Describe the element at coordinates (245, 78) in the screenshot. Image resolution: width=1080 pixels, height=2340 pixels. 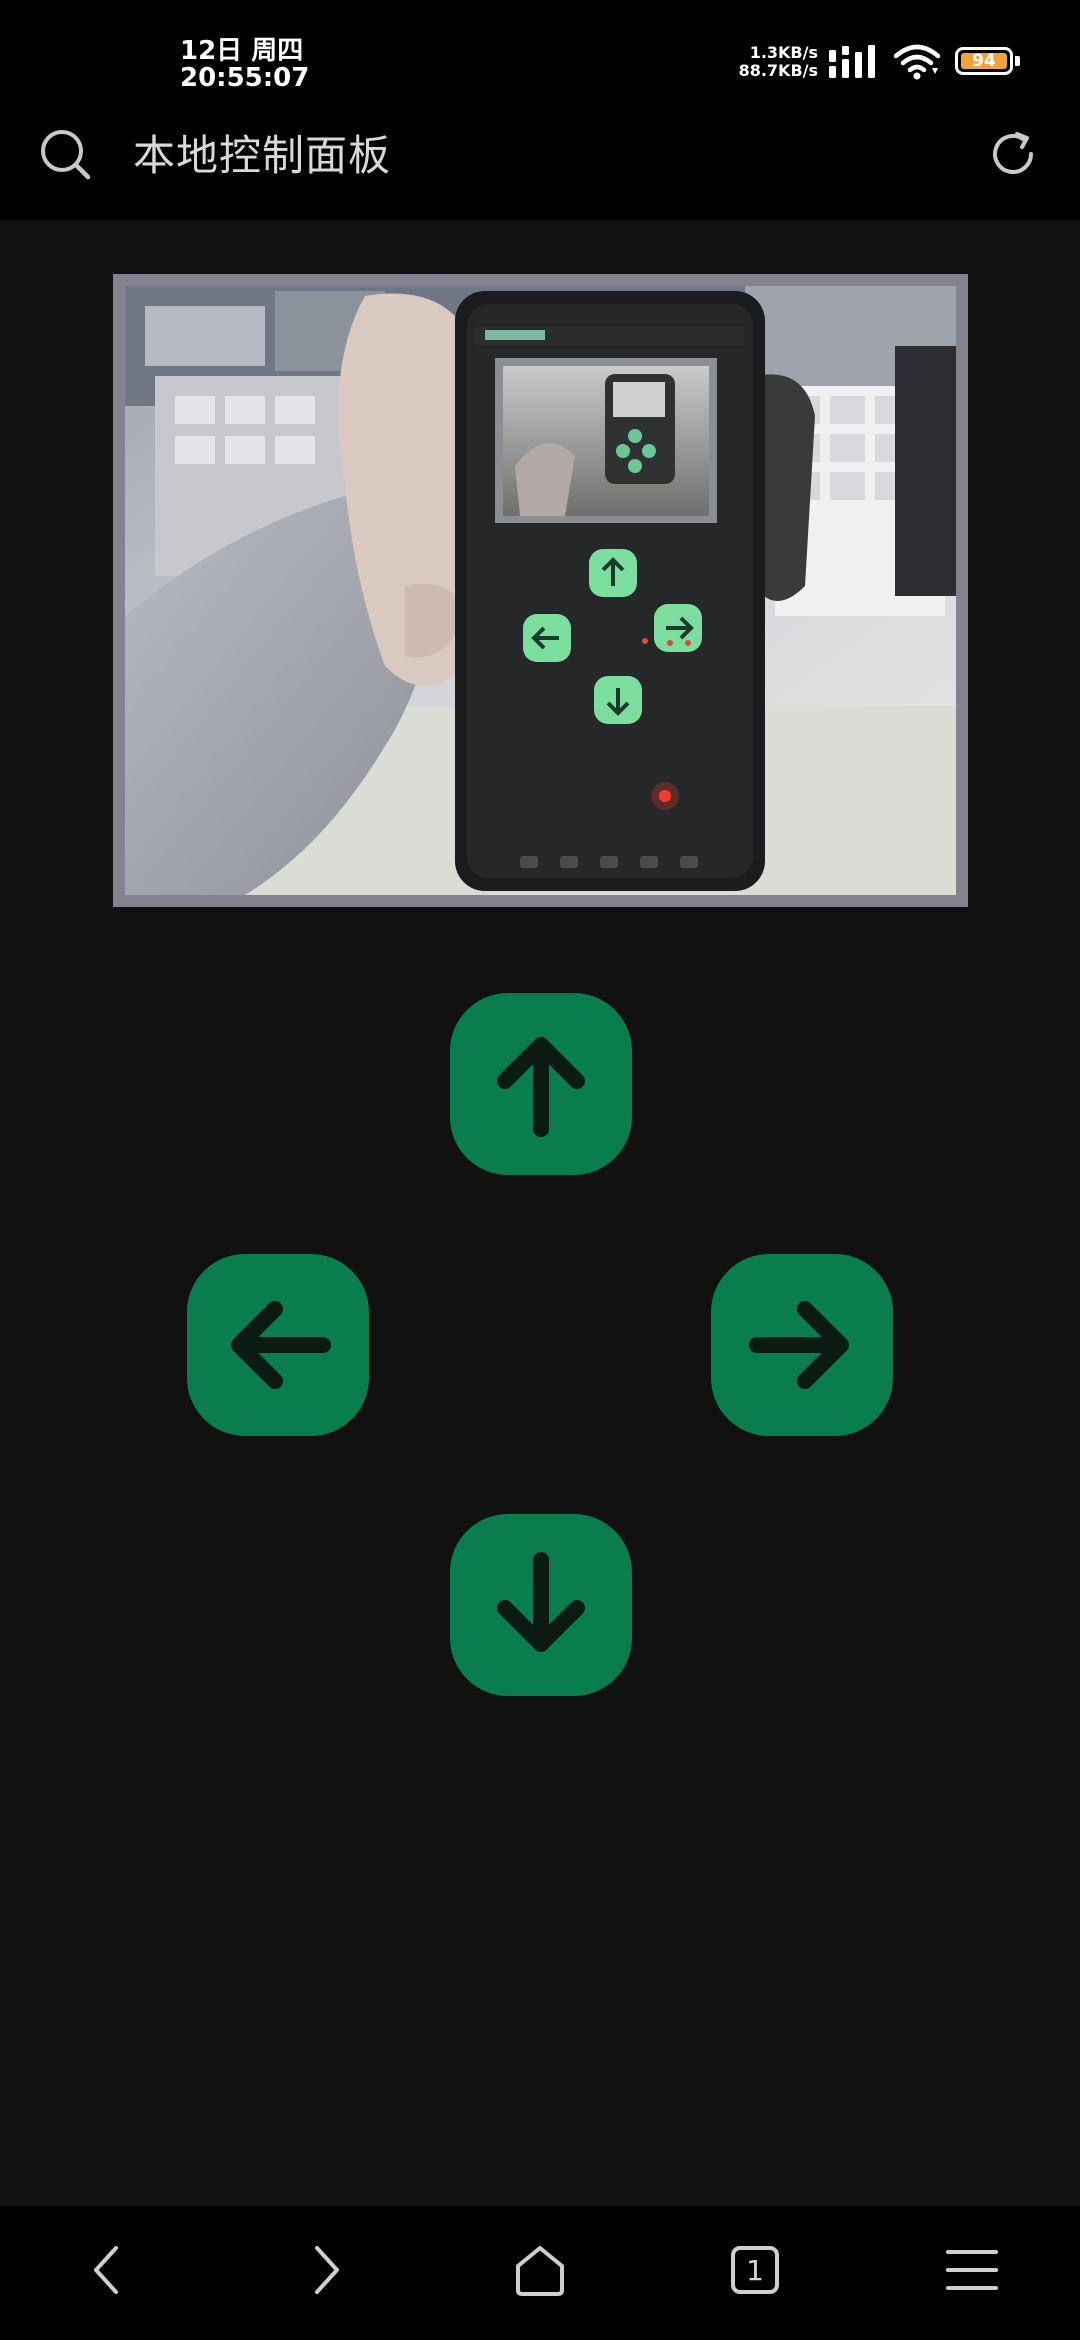
I see `status-time: 20:55:07` at that location.